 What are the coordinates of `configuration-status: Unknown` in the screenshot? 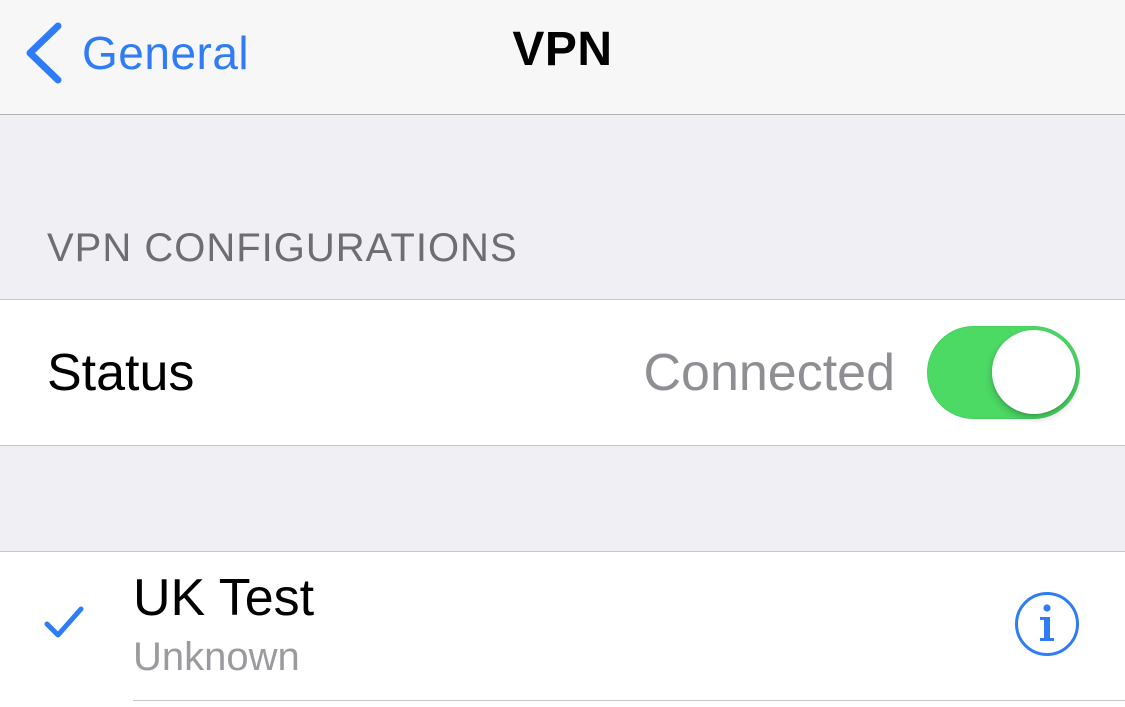 It's located at (216, 657).